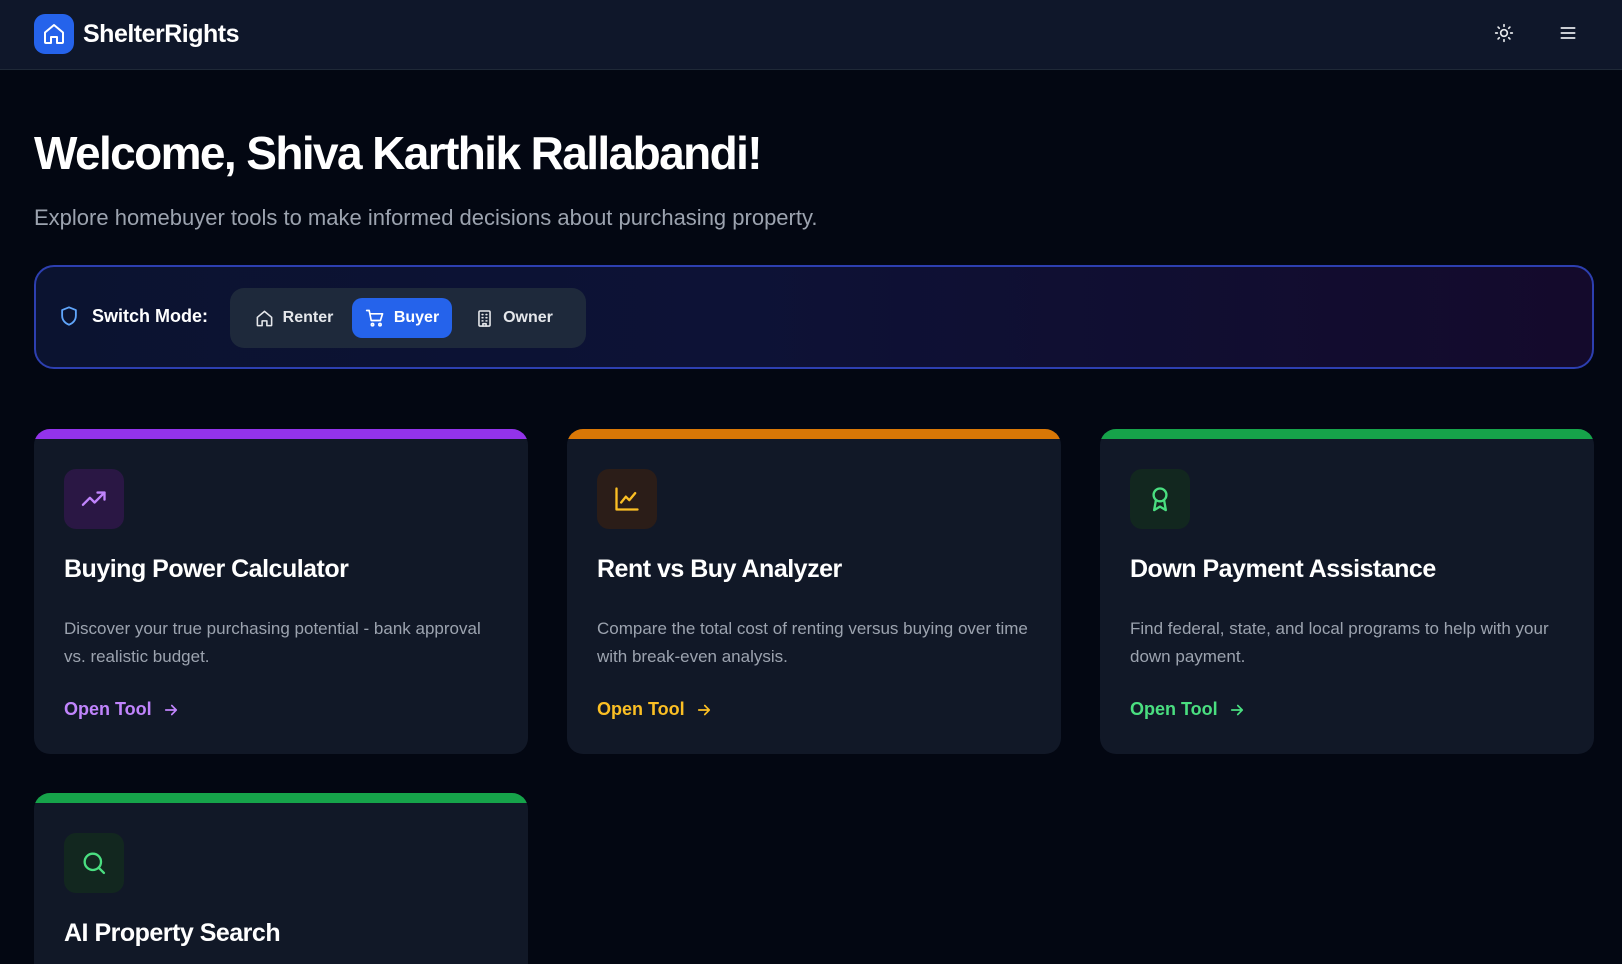 The width and height of the screenshot is (1622, 964). What do you see at coordinates (94, 863) in the screenshot?
I see `search-icon` at bounding box center [94, 863].